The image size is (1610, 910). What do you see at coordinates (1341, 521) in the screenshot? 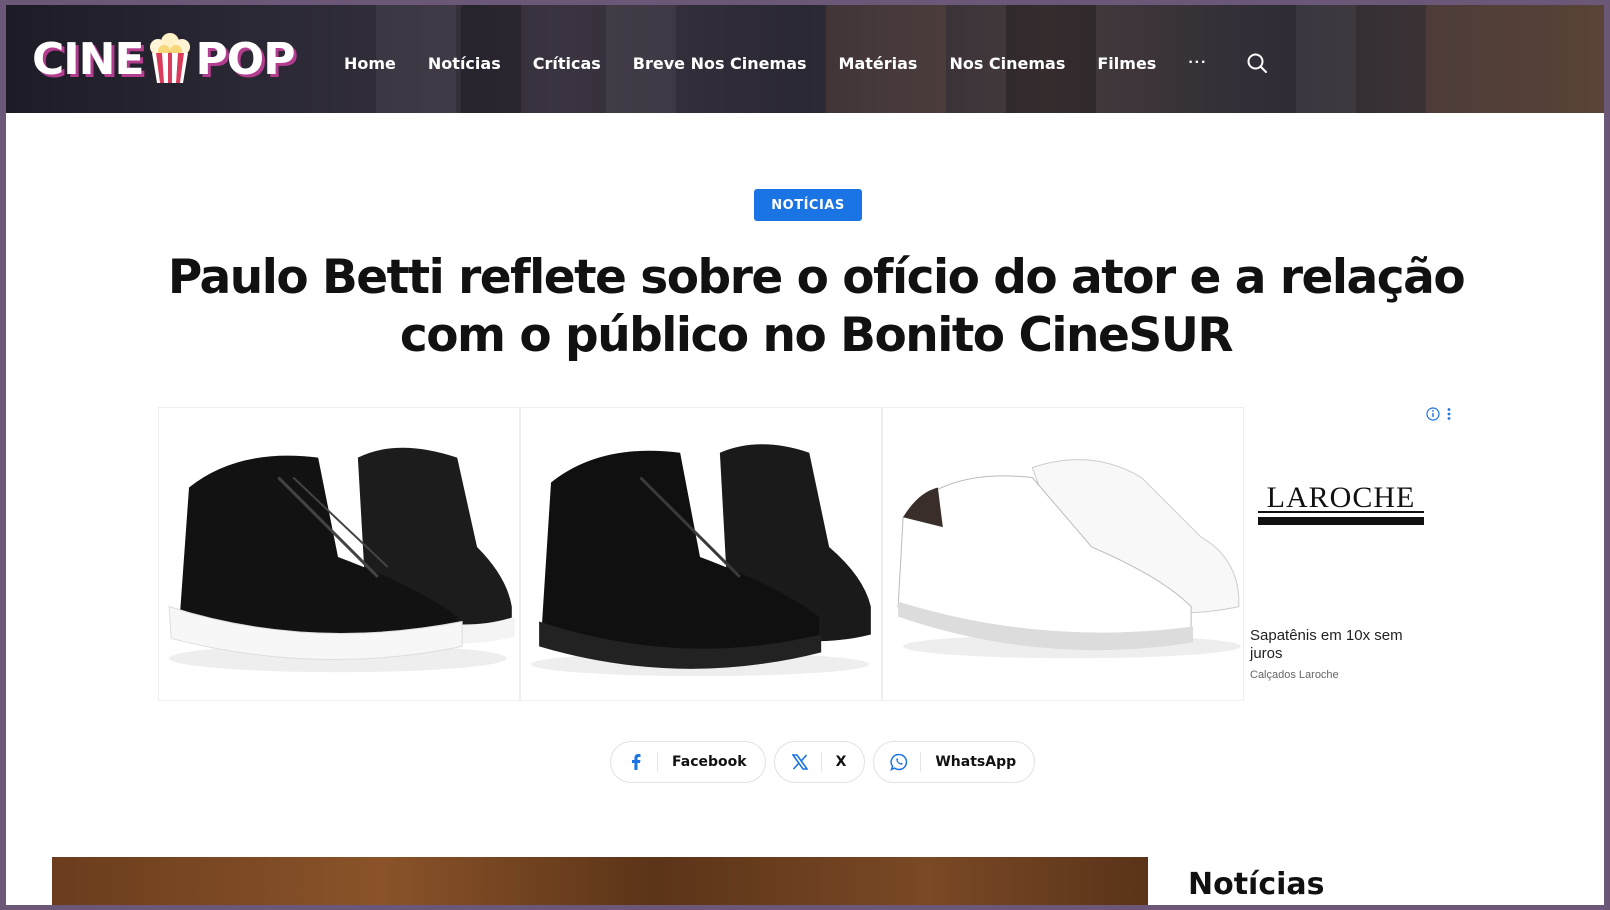
I see `ad-brand-underline` at bounding box center [1341, 521].